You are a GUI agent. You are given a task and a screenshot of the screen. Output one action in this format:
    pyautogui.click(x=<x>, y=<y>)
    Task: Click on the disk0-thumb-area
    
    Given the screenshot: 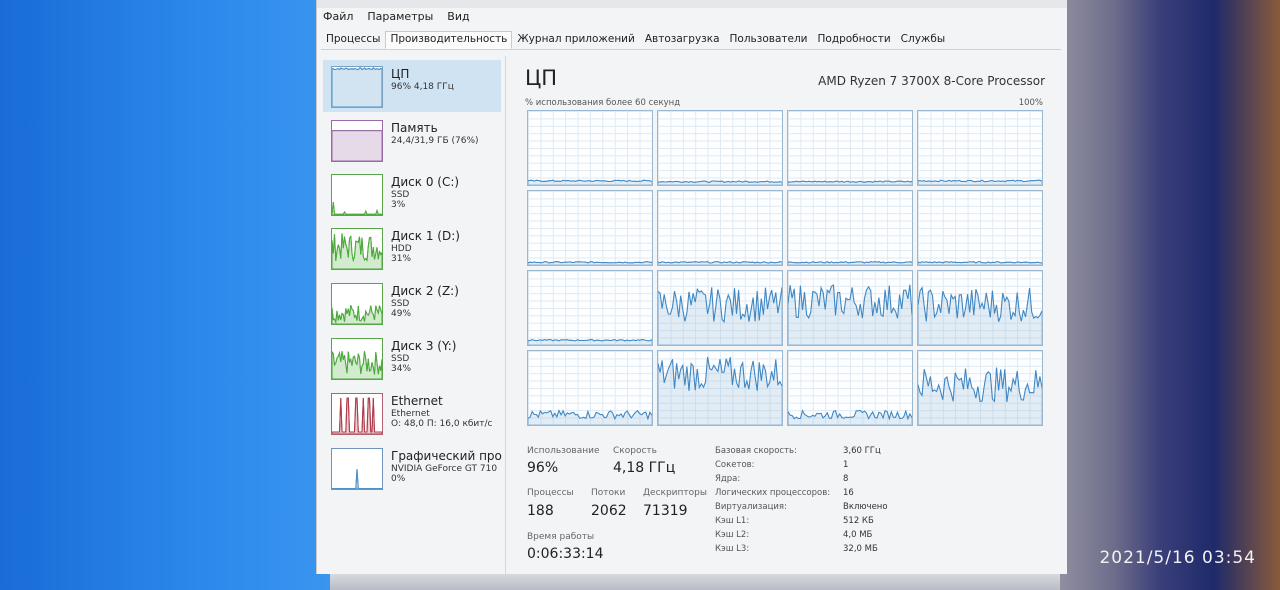 What is the action you would take?
    pyautogui.click(x=357, y=208)
    